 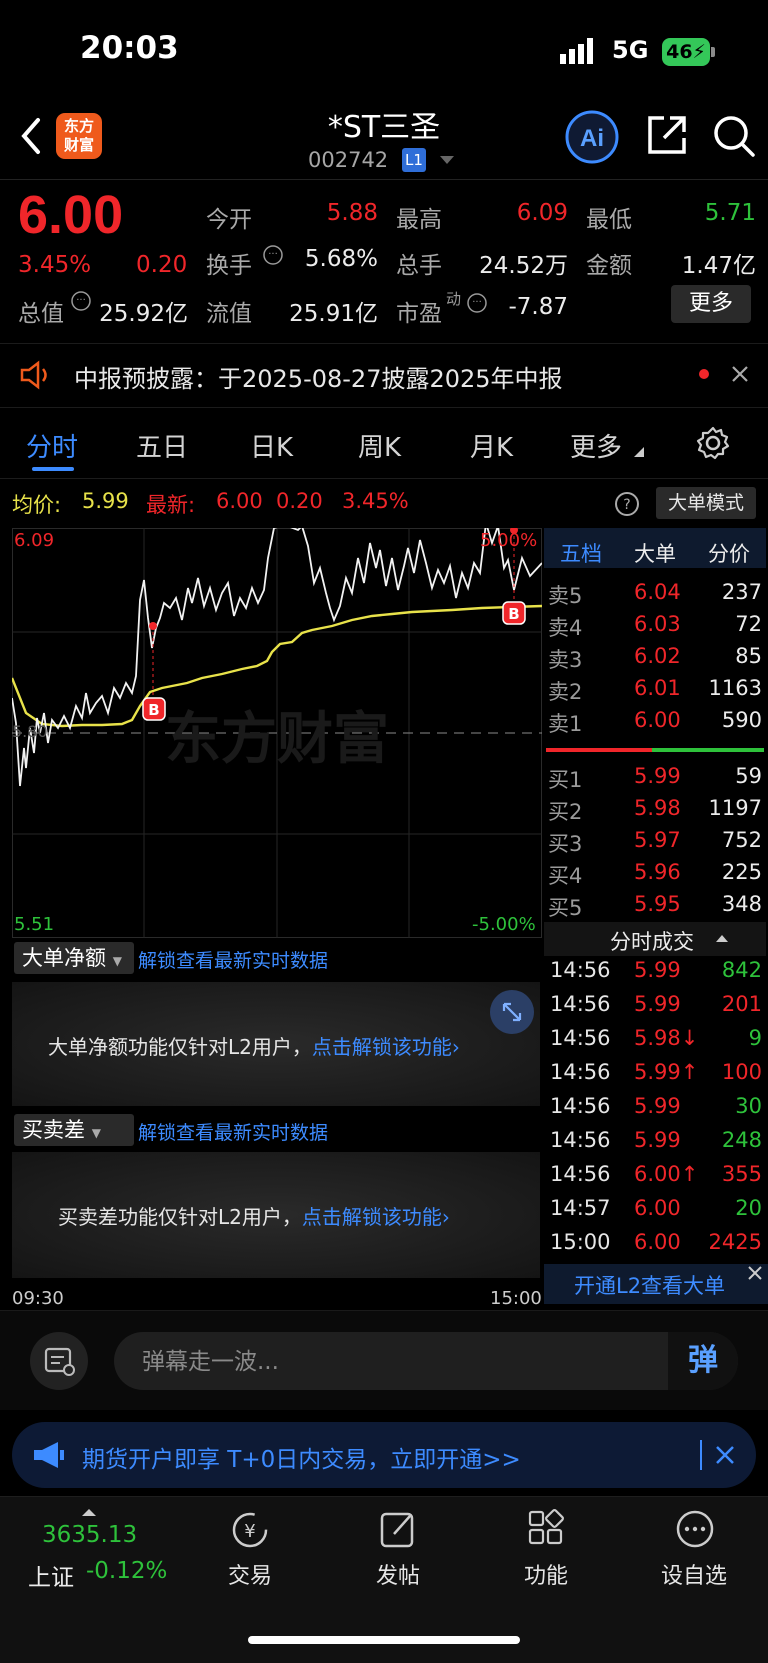 I want to click on bid-price: 5.98, so click(x=657, y=808).